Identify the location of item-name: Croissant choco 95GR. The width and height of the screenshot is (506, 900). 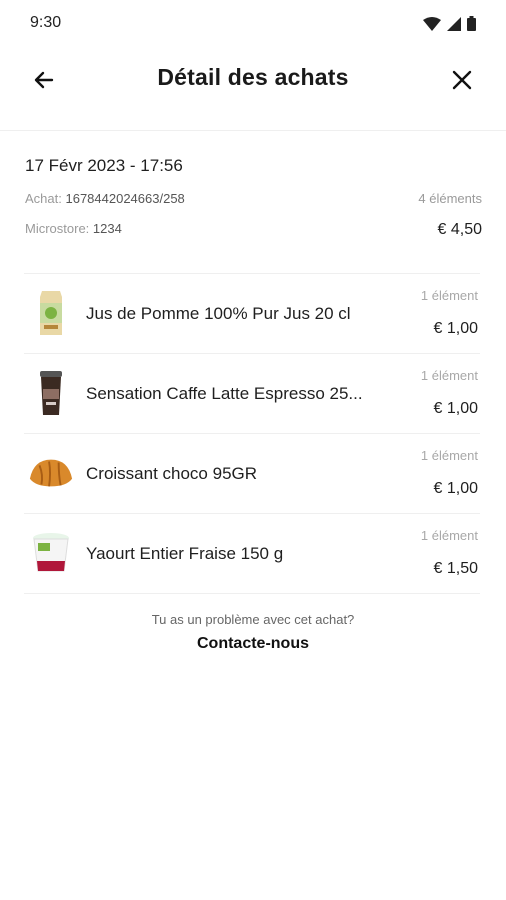
(172, 473).